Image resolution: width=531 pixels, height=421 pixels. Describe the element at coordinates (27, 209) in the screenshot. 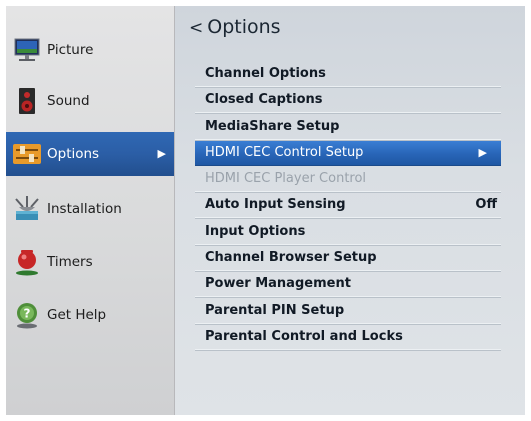

I see `satellite-dish-icon` at that location.